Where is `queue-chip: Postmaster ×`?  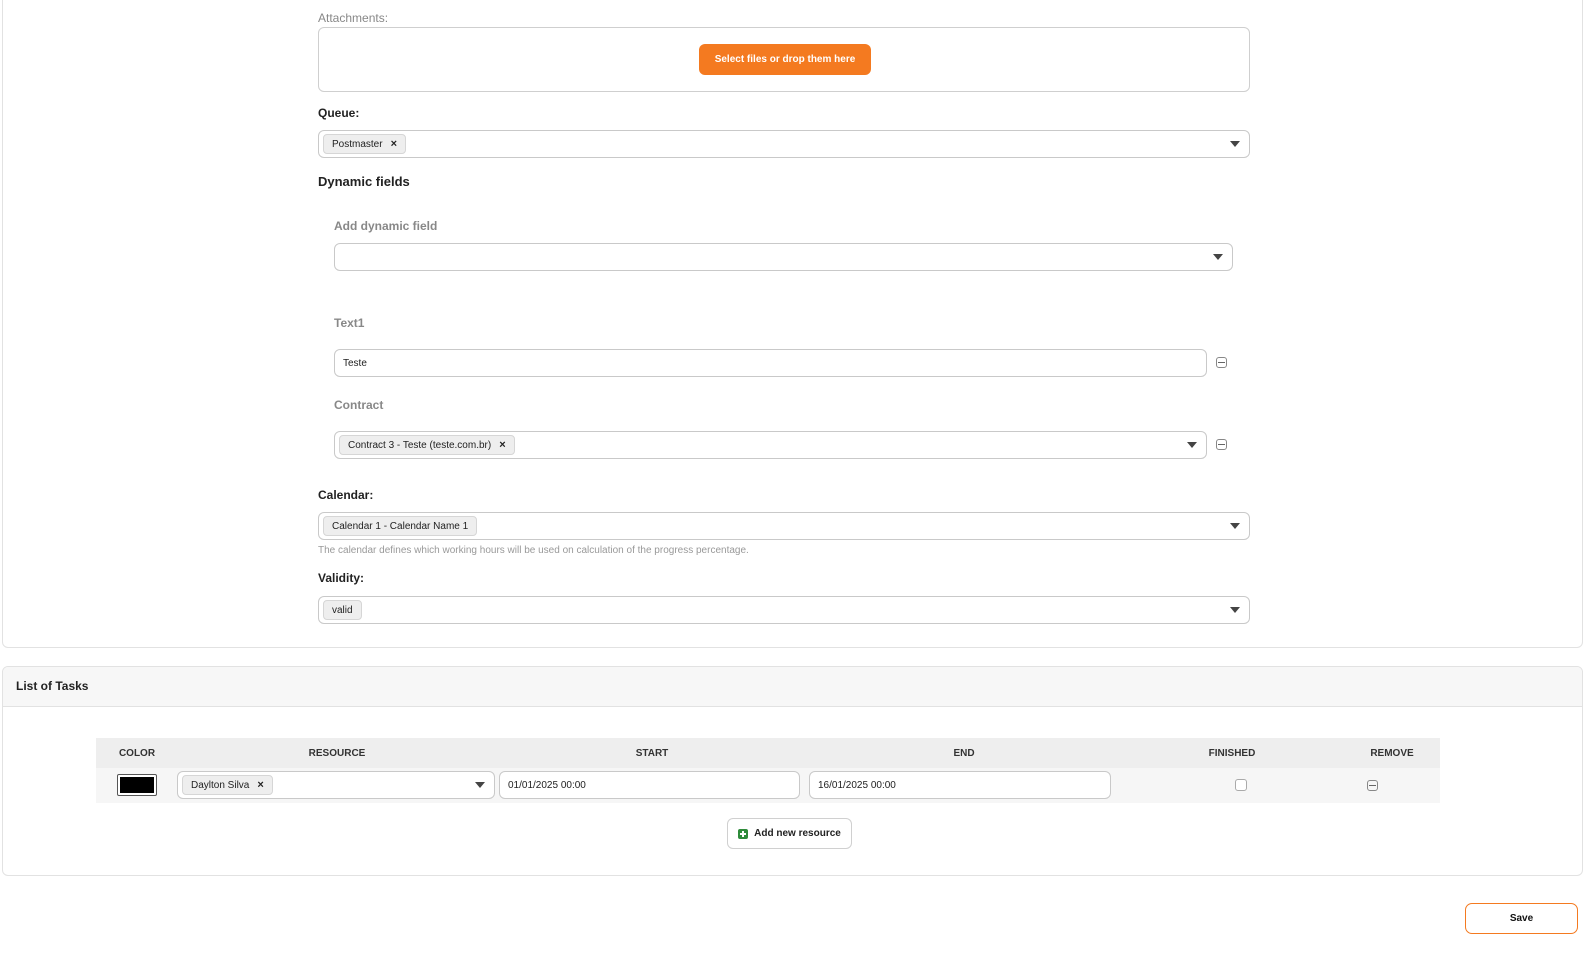
queue-chip: Postmaster × is located at coordinates (365, 144).